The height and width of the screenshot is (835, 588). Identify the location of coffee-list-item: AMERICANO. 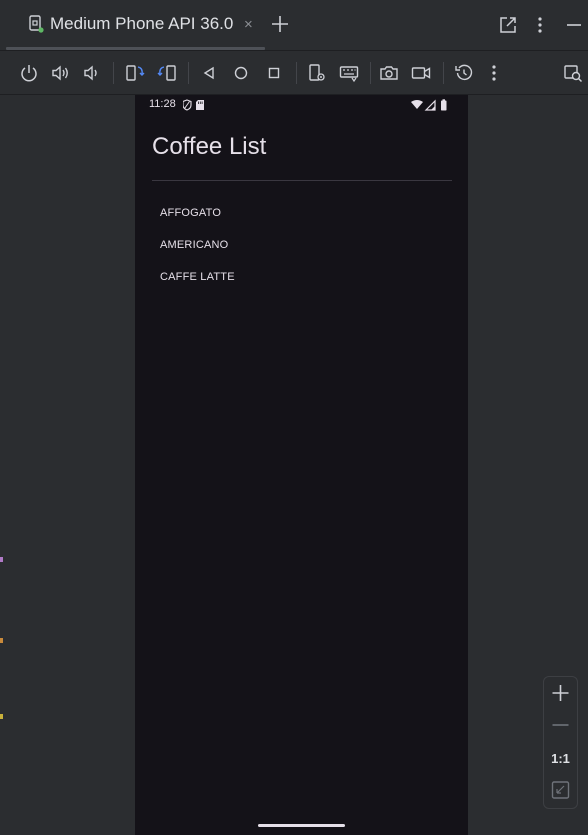
(194, 245).